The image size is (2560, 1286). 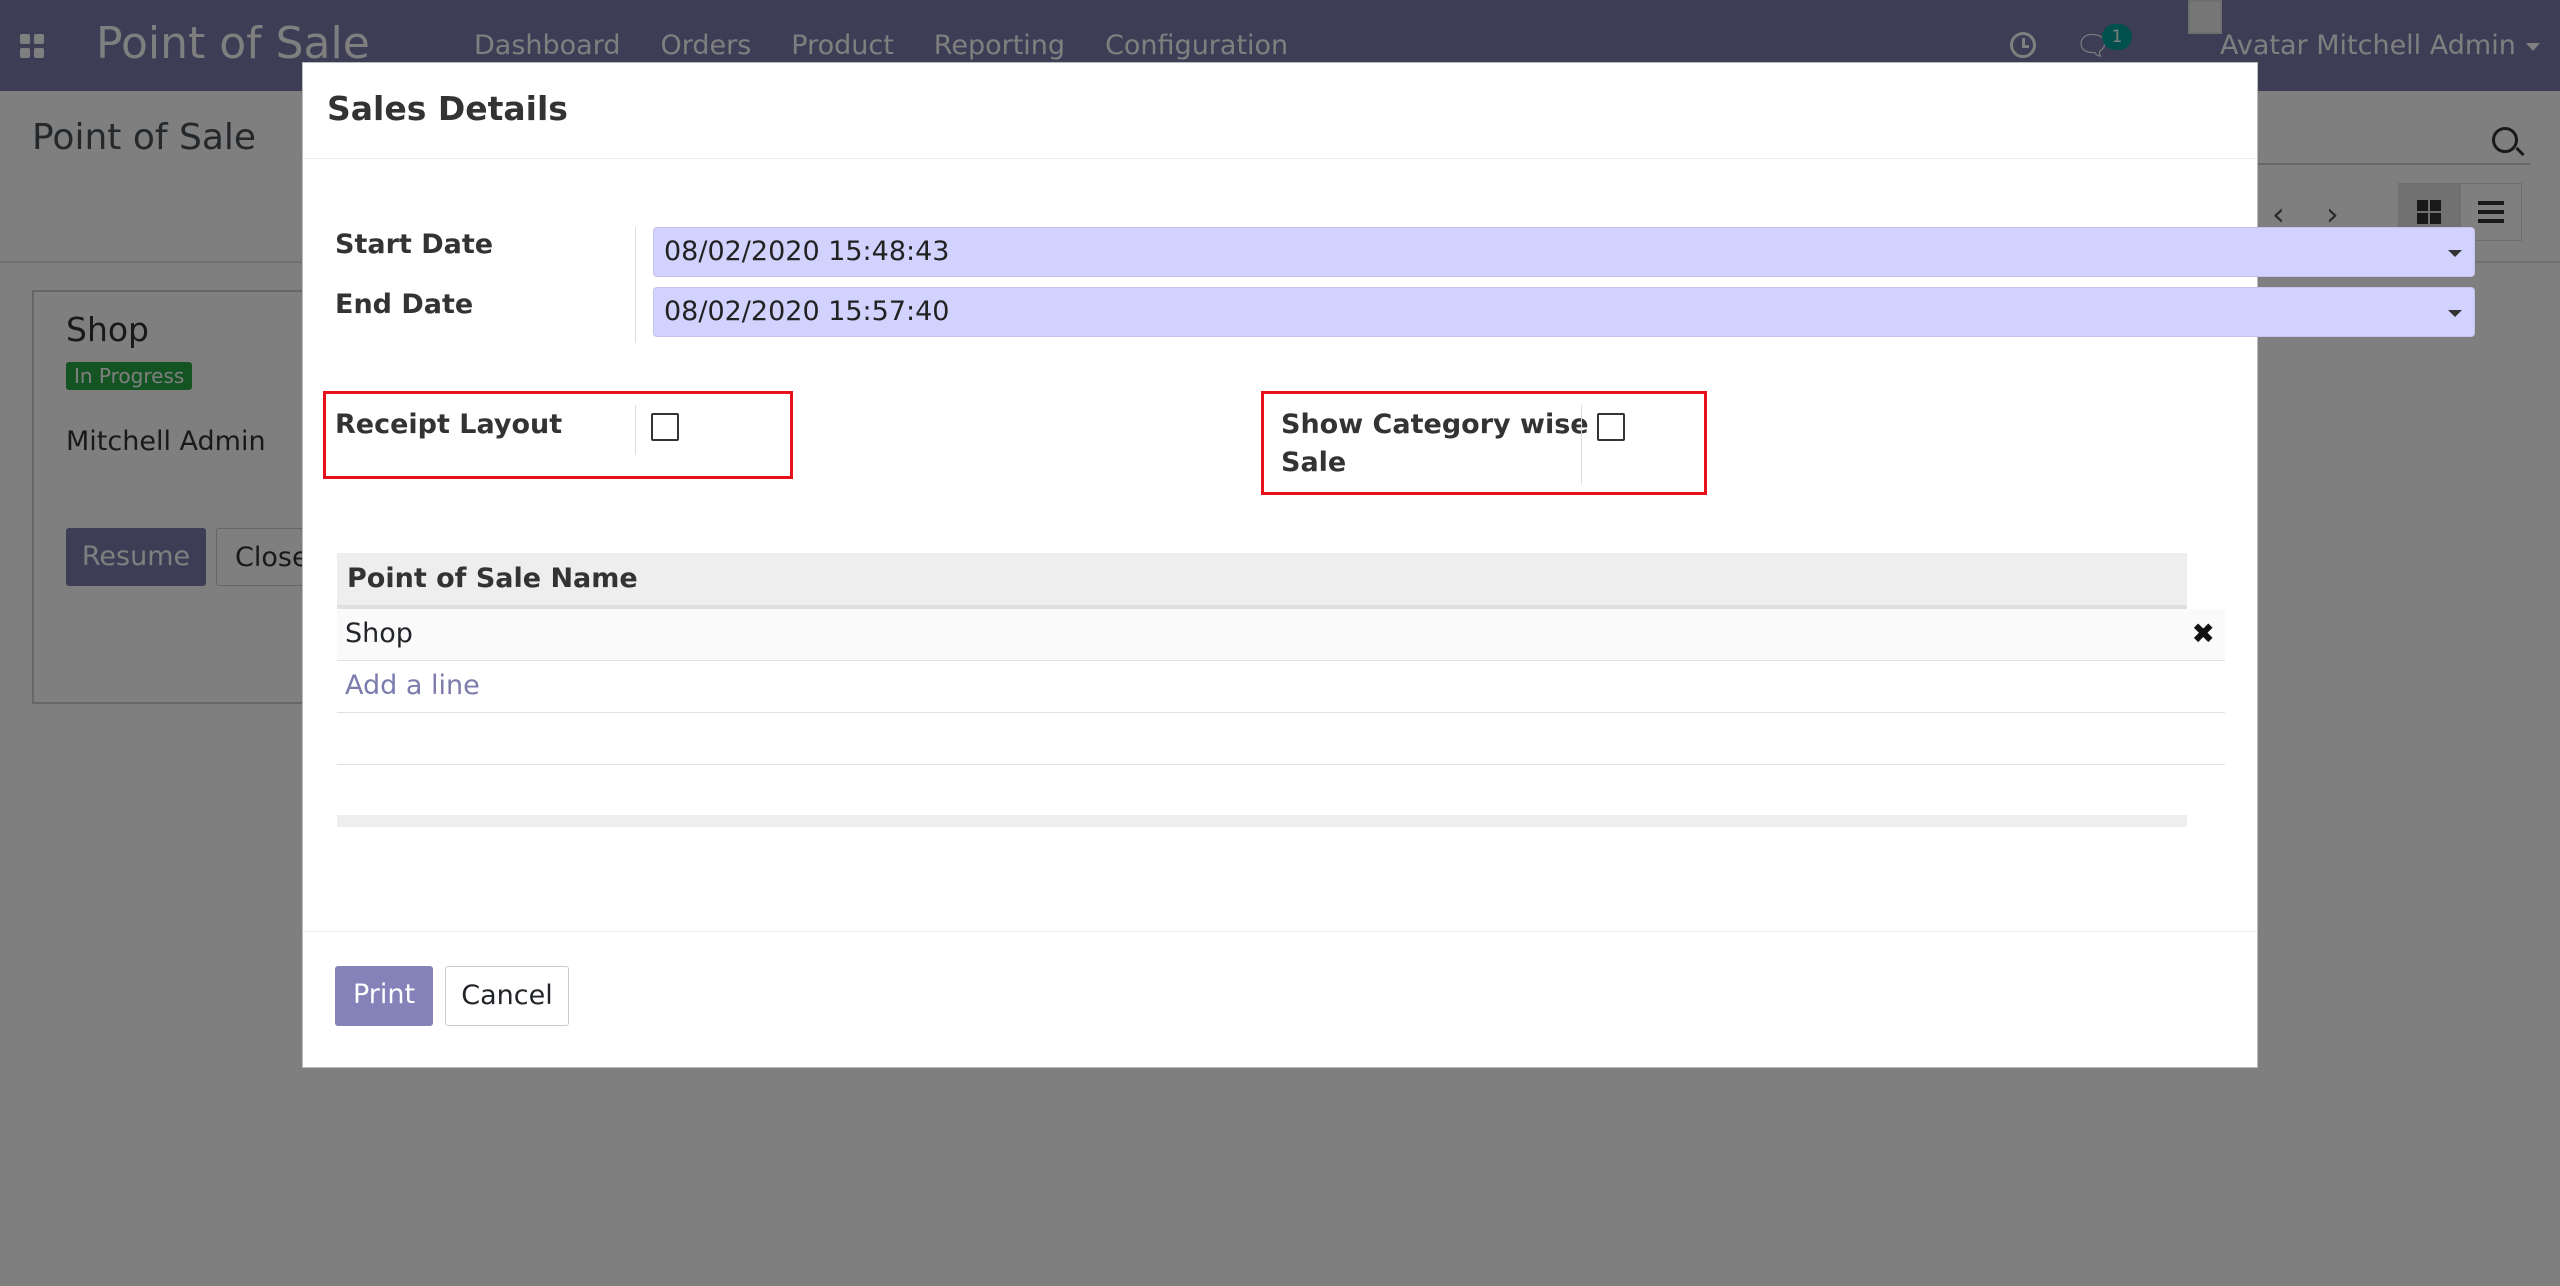 I want to click on start-date-value: 08/02/2020 15:48:43, so click(x=807, y=251).